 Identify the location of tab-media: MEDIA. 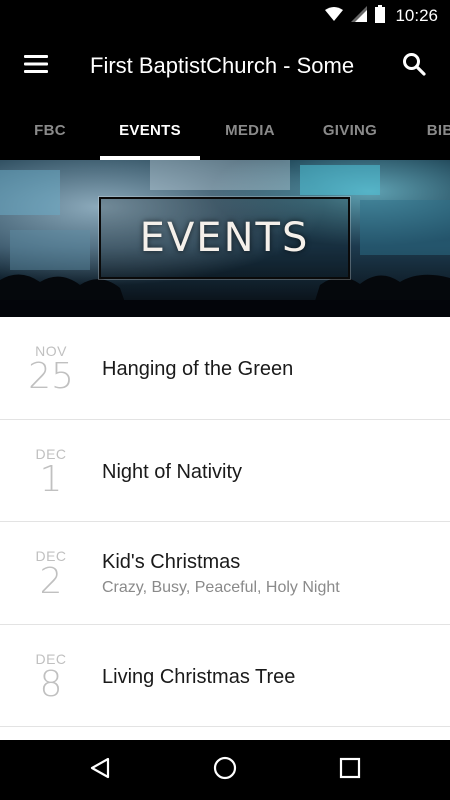
(250, 130).